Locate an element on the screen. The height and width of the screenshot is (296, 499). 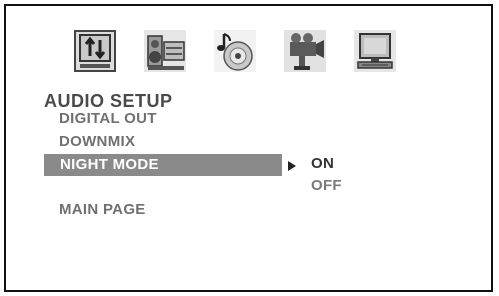
menu-title: AUDIO SETUP is located at coordinates (108, 101).